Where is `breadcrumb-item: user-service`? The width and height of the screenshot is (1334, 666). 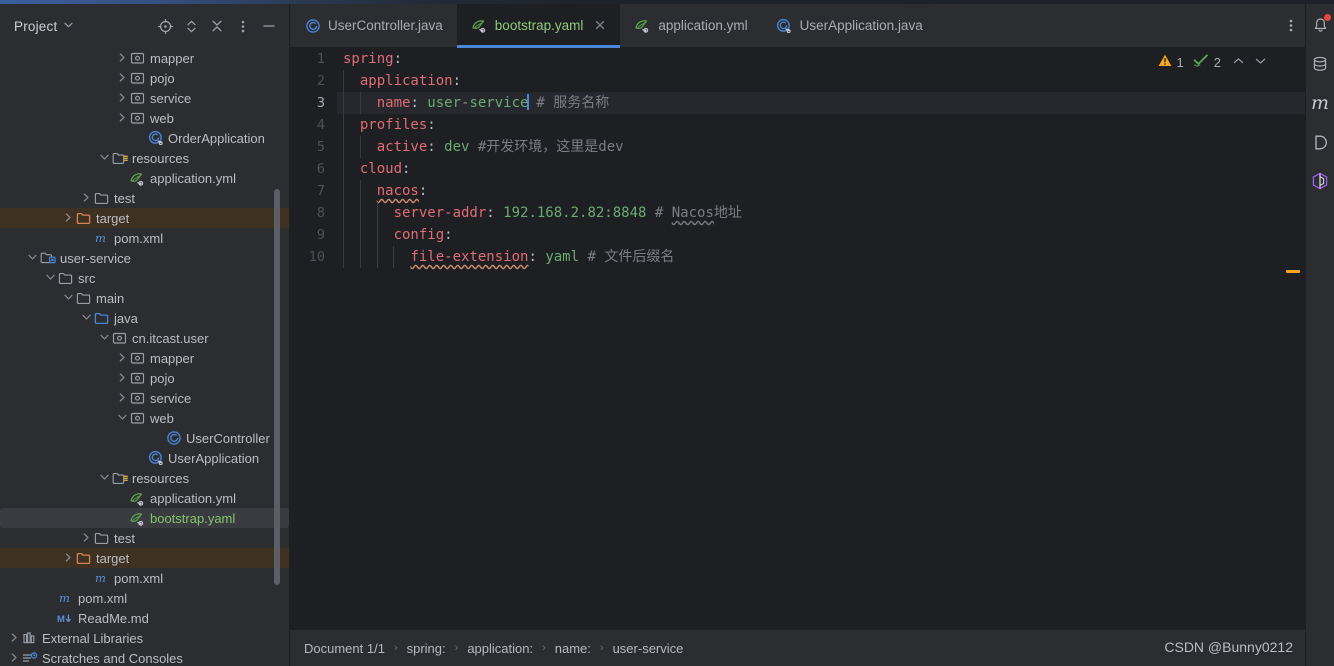 breadcrumb-item: user-service is located at coordinates (648, 648).